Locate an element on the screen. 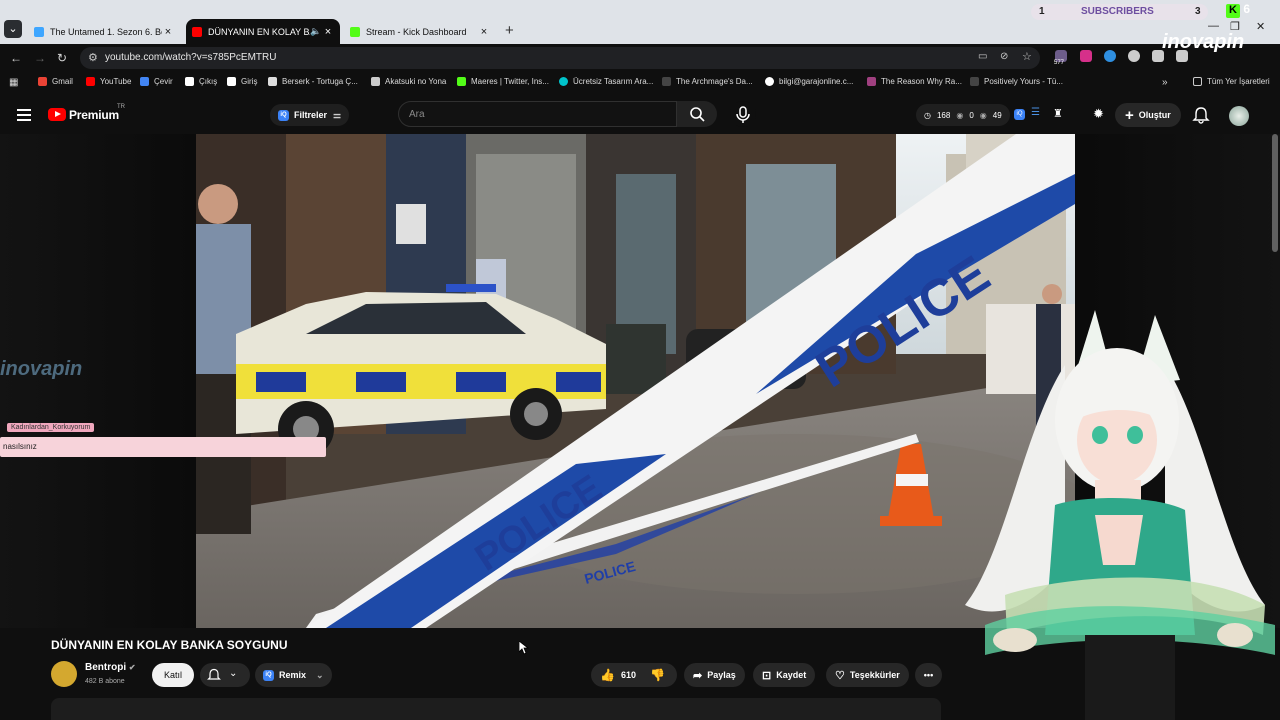 This screenshot has width=1280, height=720. join-button: Katıl is located at coordinates (173, 675).